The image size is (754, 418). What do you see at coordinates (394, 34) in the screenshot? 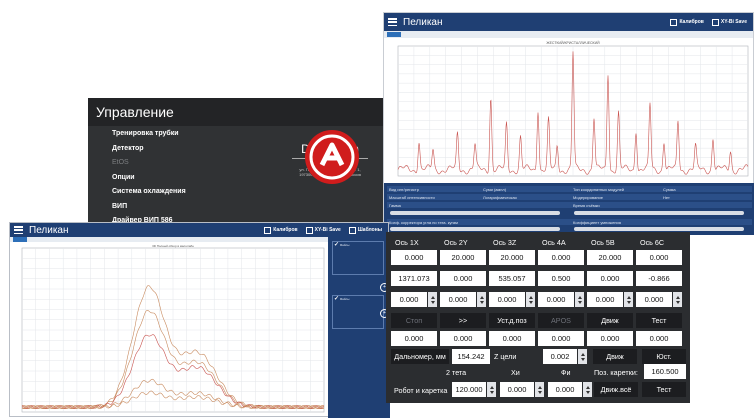
I see `tab-active` at bounding box center [394, 34].